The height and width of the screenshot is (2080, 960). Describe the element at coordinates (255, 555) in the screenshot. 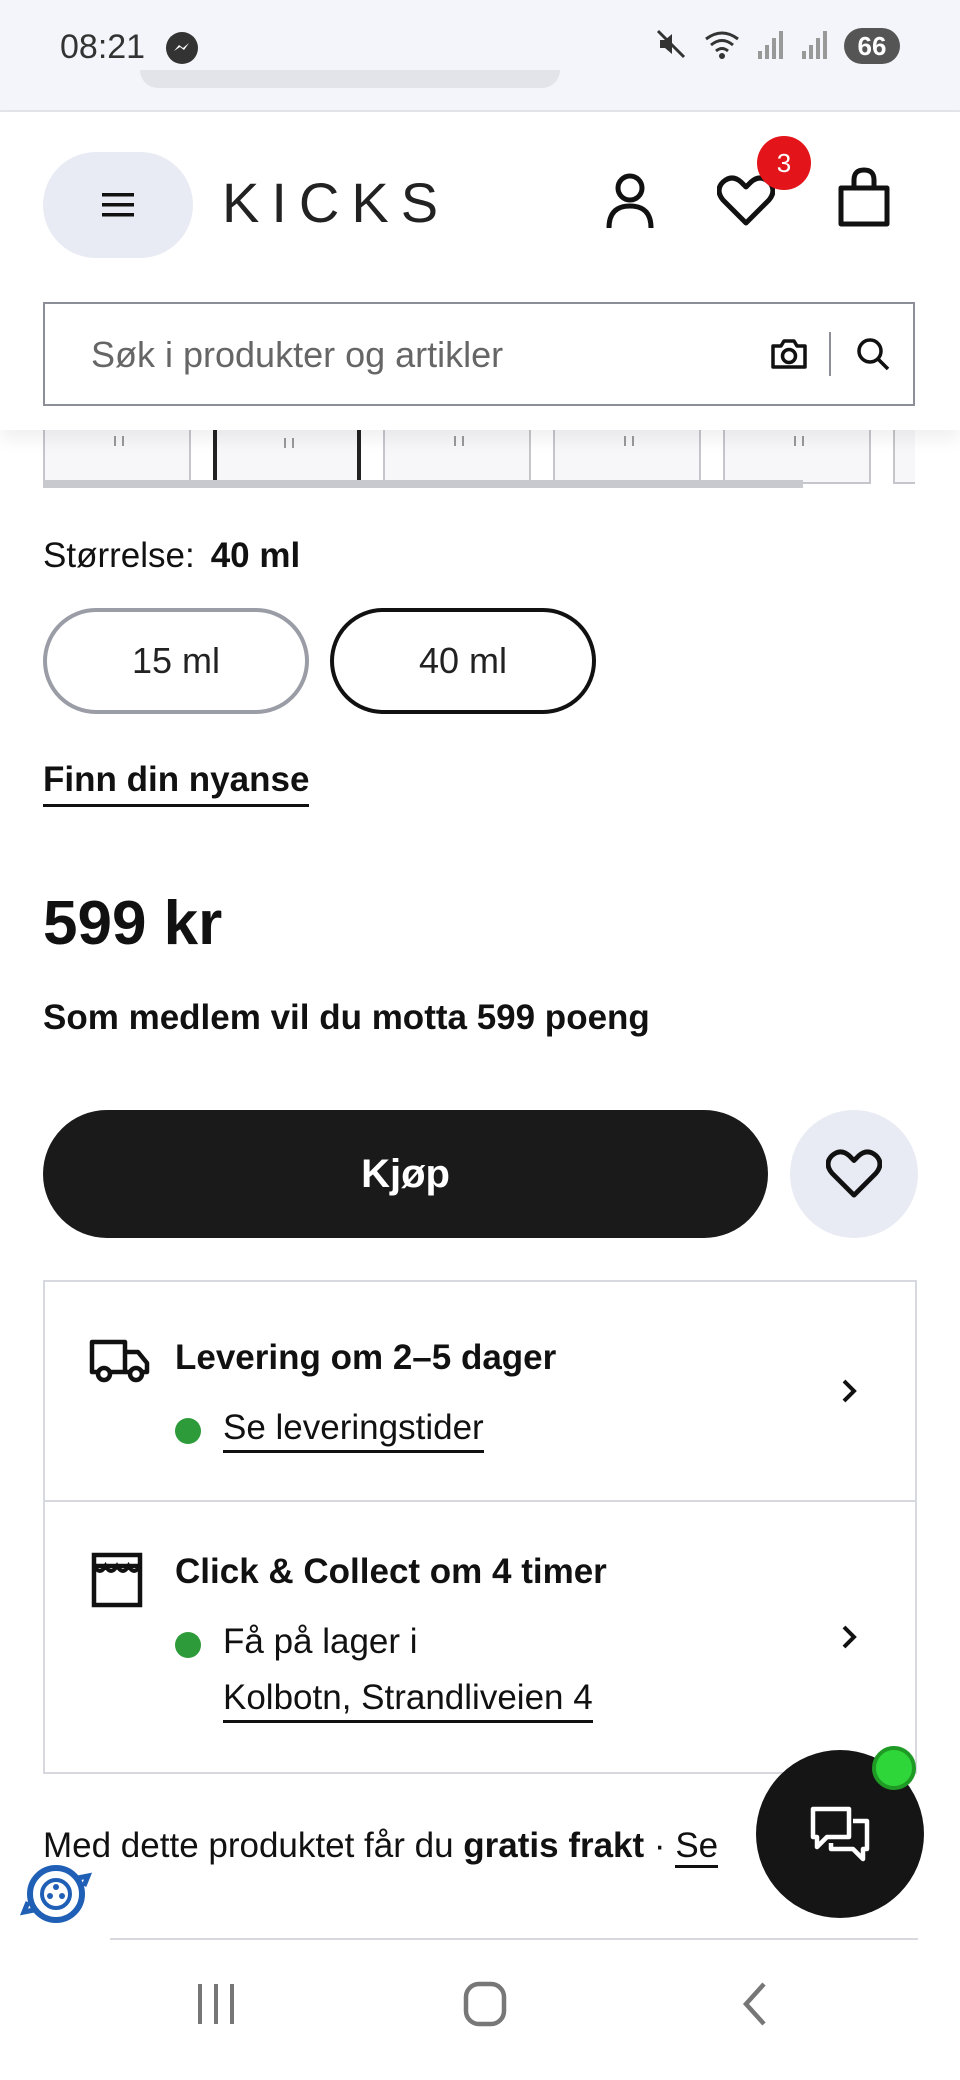

I see `size-selected-value: 40 ml` at that location.